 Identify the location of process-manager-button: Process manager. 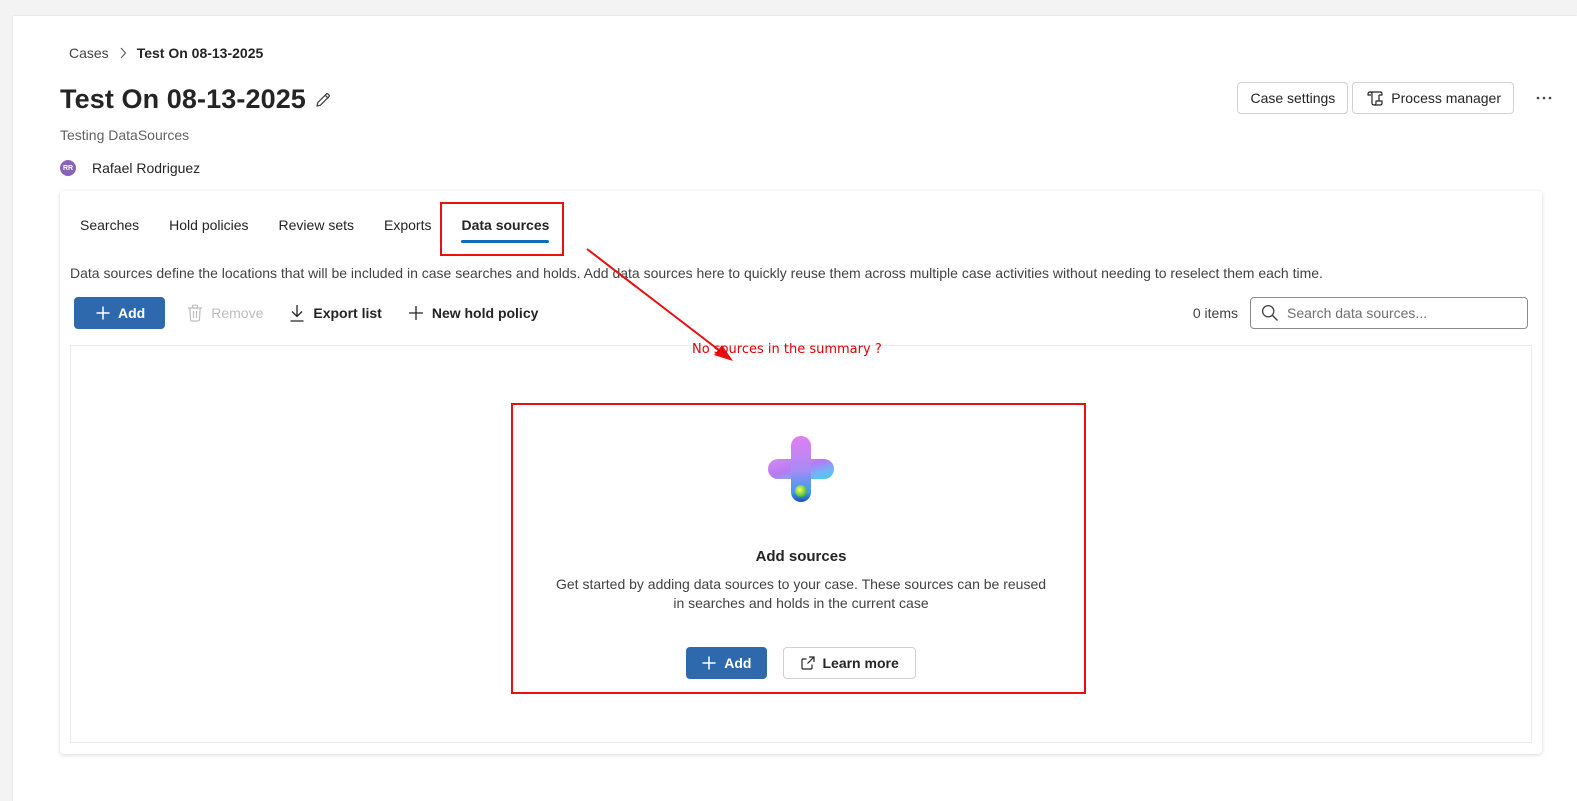
(1433, 98).